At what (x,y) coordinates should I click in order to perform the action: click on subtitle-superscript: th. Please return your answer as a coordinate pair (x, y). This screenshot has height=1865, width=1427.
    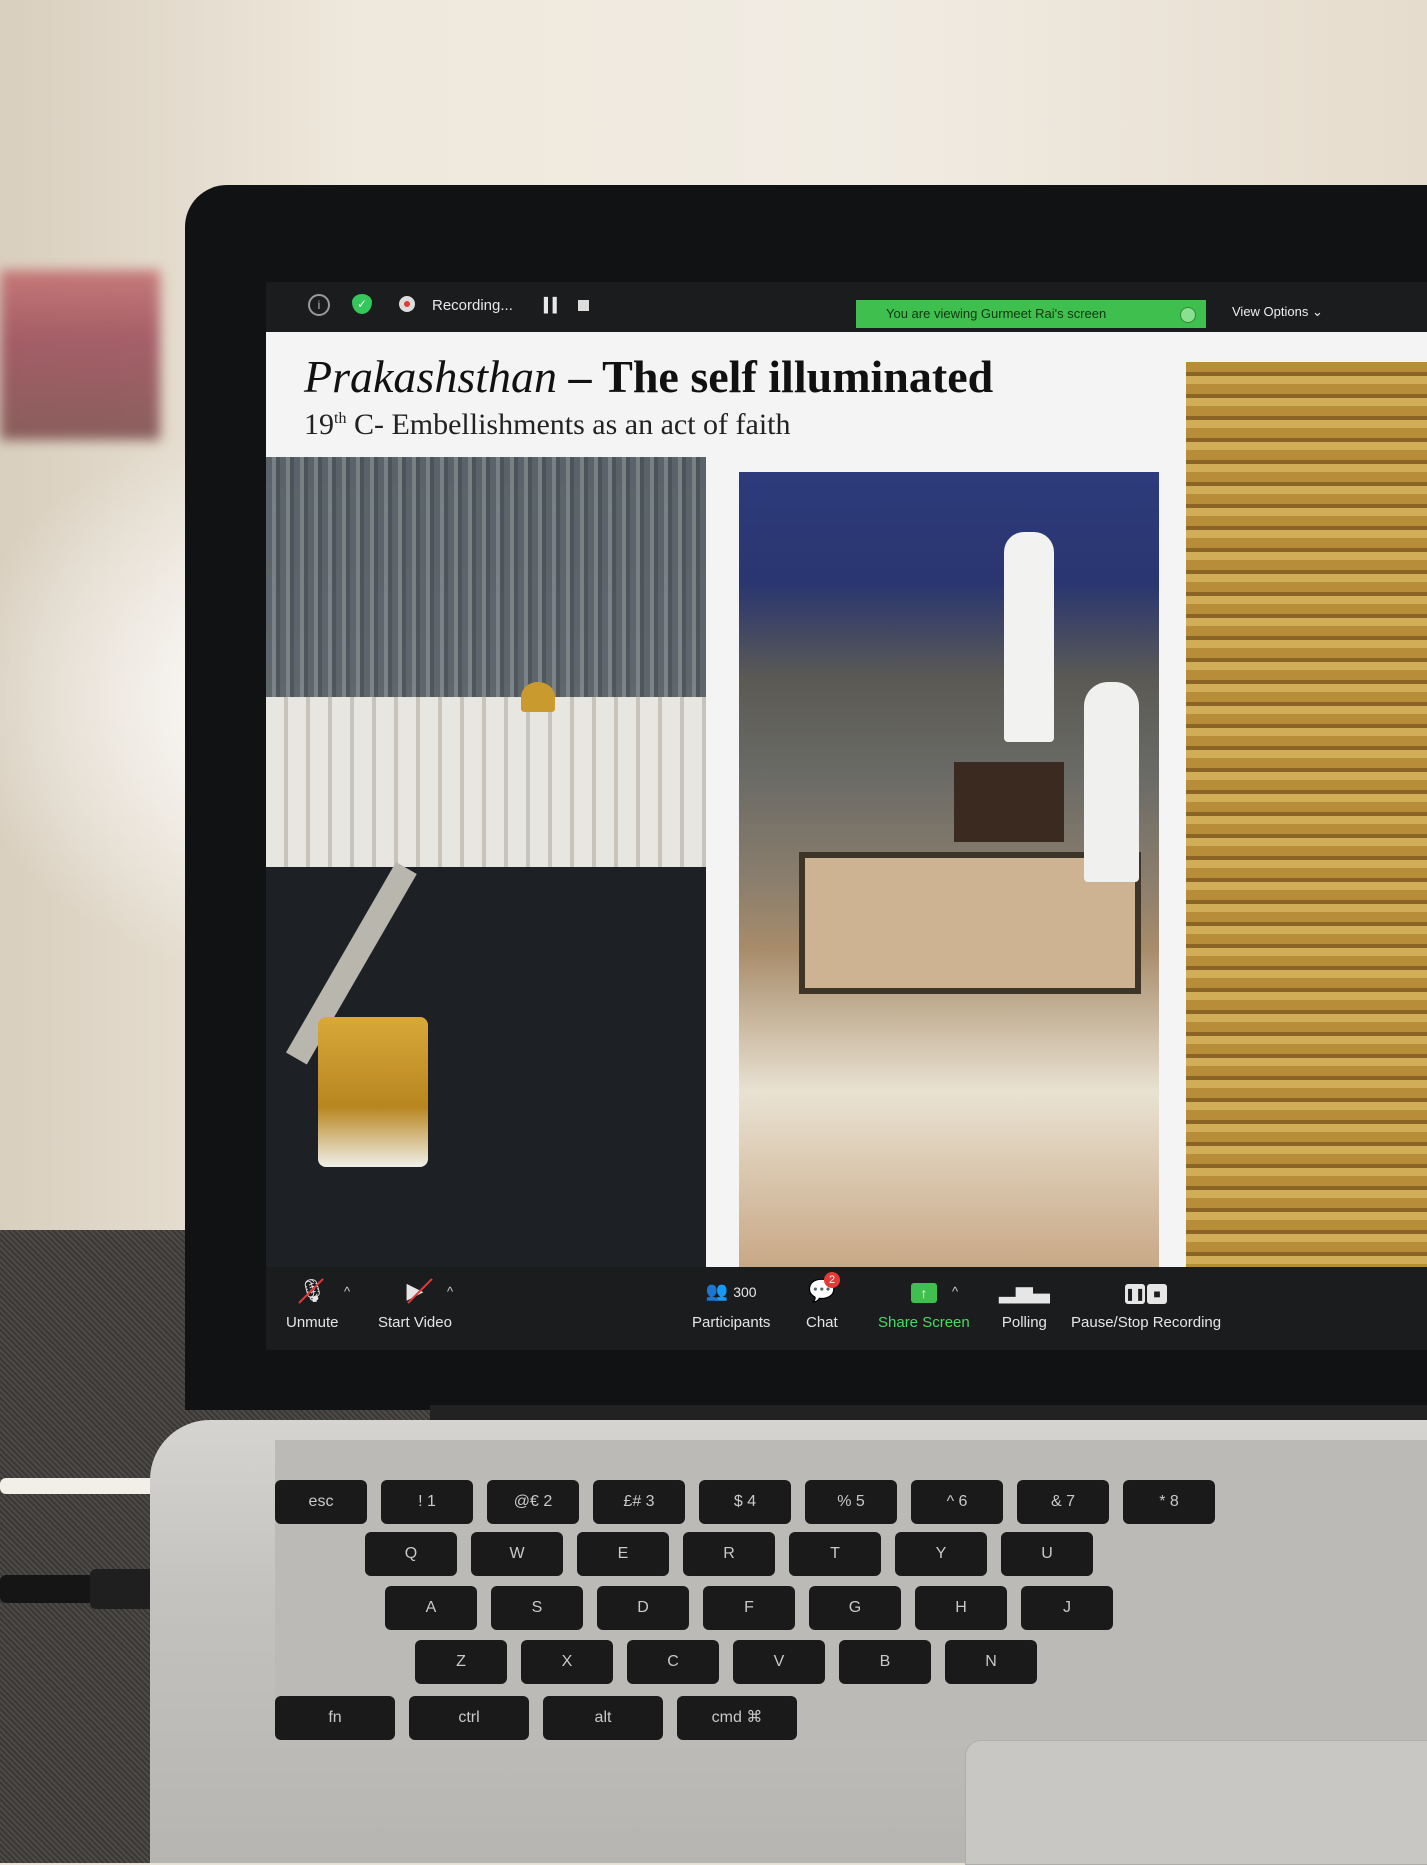
    Looking at the image, I should click on (340, 418).